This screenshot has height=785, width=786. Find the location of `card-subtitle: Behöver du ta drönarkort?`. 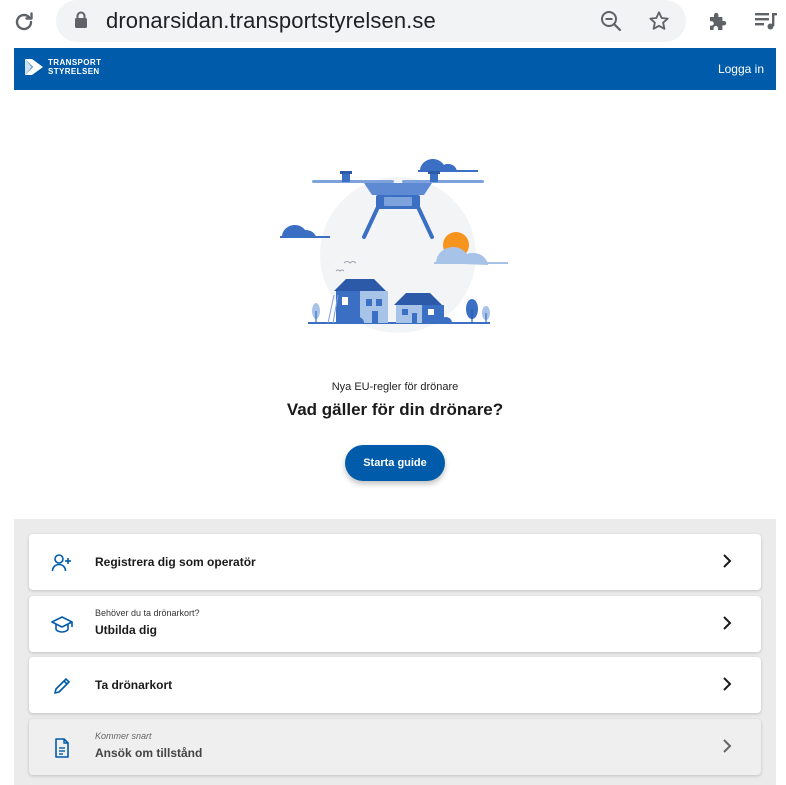

card-subtitle: Behöver du ta drönarkort? is located at coordinates (147, 613).